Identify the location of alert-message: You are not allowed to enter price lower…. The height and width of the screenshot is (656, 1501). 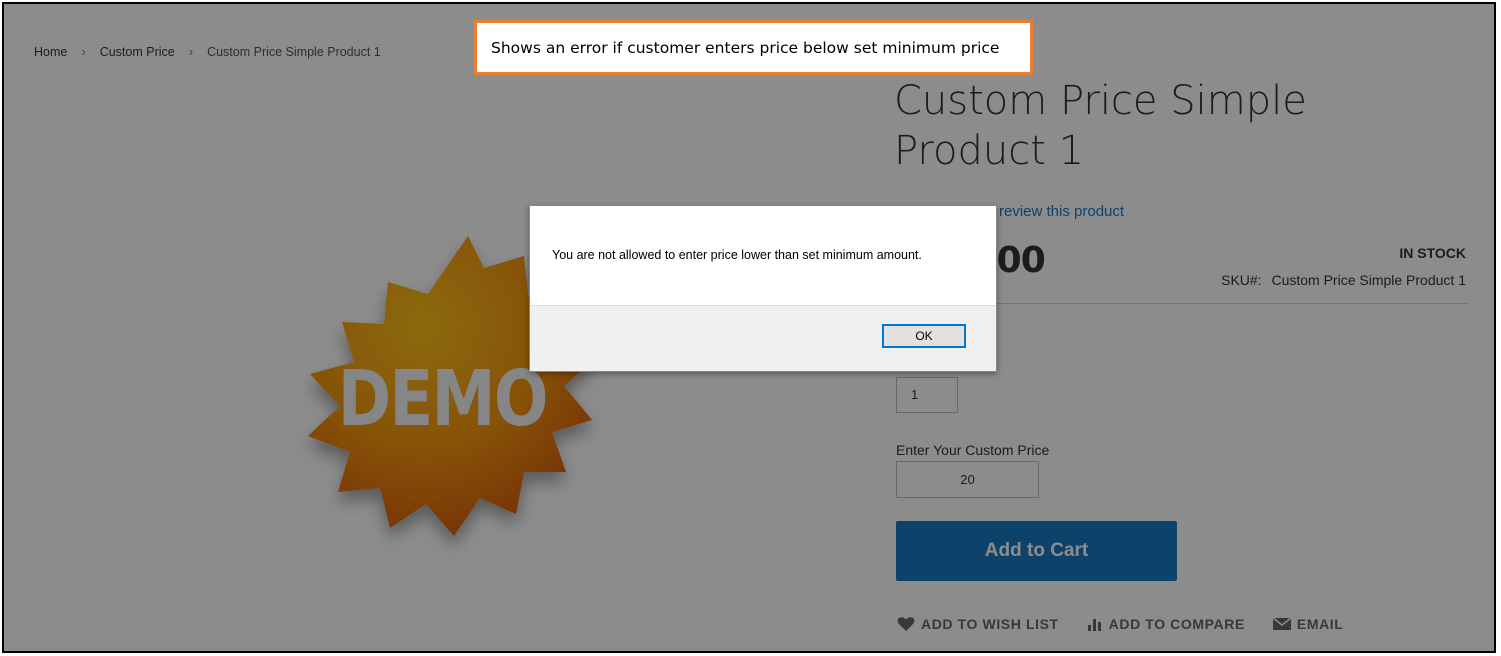
(737, 255).